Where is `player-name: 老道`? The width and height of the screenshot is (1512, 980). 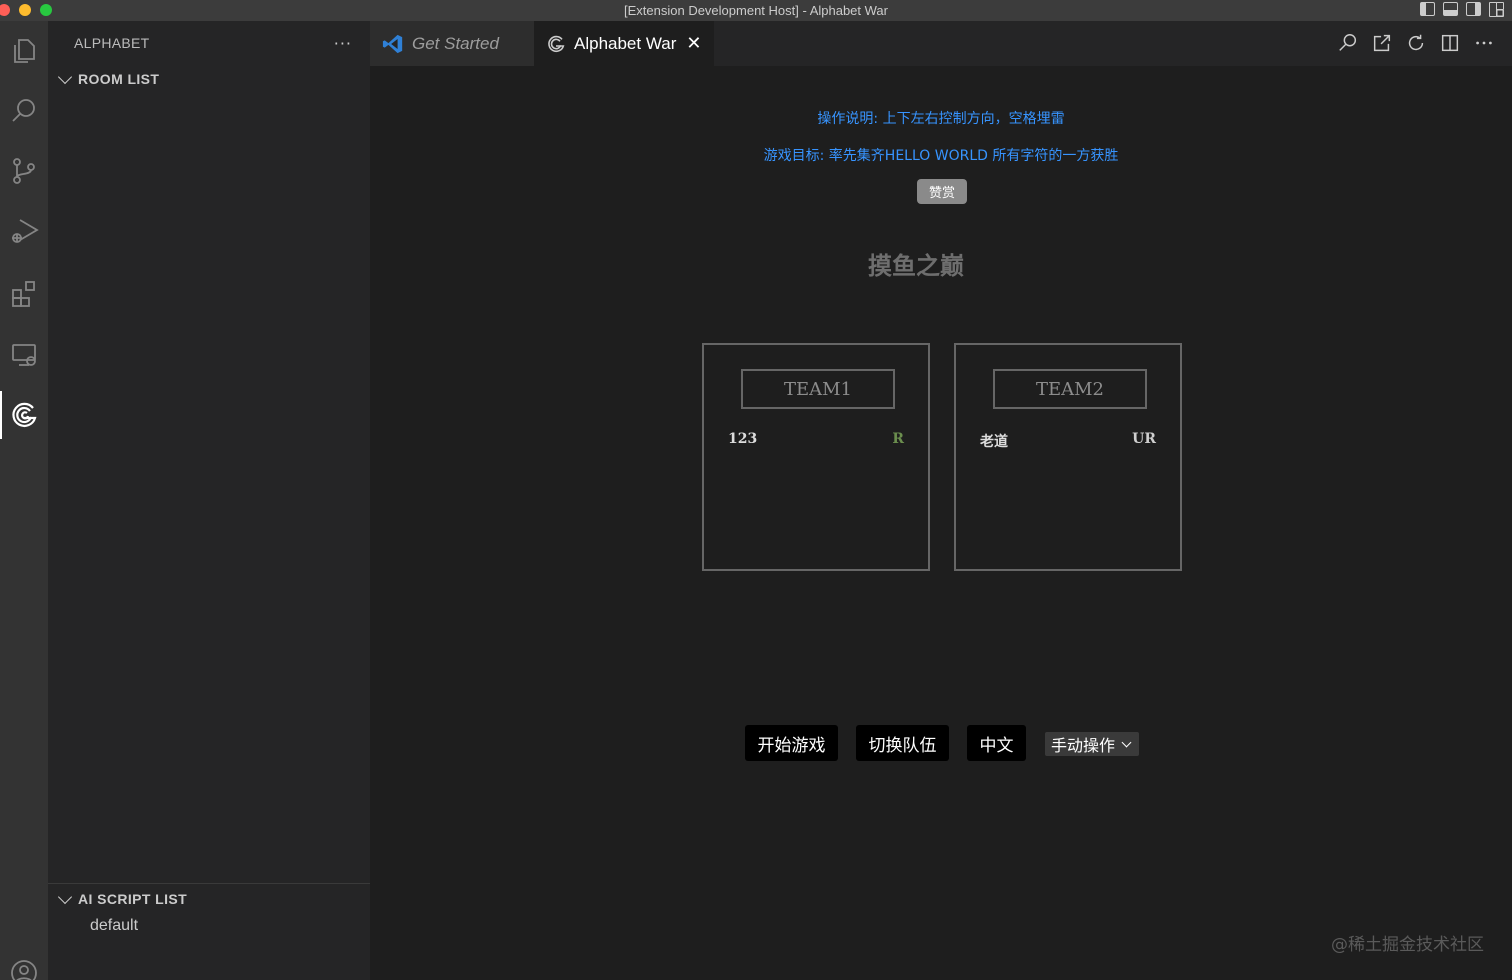 player-name: 老道 is located at coordinates (994, 442).